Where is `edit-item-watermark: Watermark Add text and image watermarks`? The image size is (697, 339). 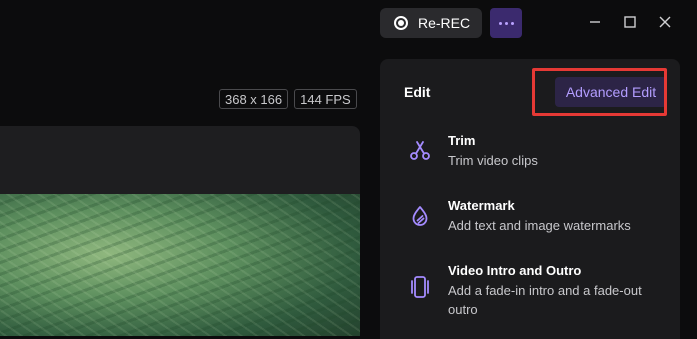 edit-item-watermark: Watermark Add text and image watermarks is located at coordinates (530, 222).